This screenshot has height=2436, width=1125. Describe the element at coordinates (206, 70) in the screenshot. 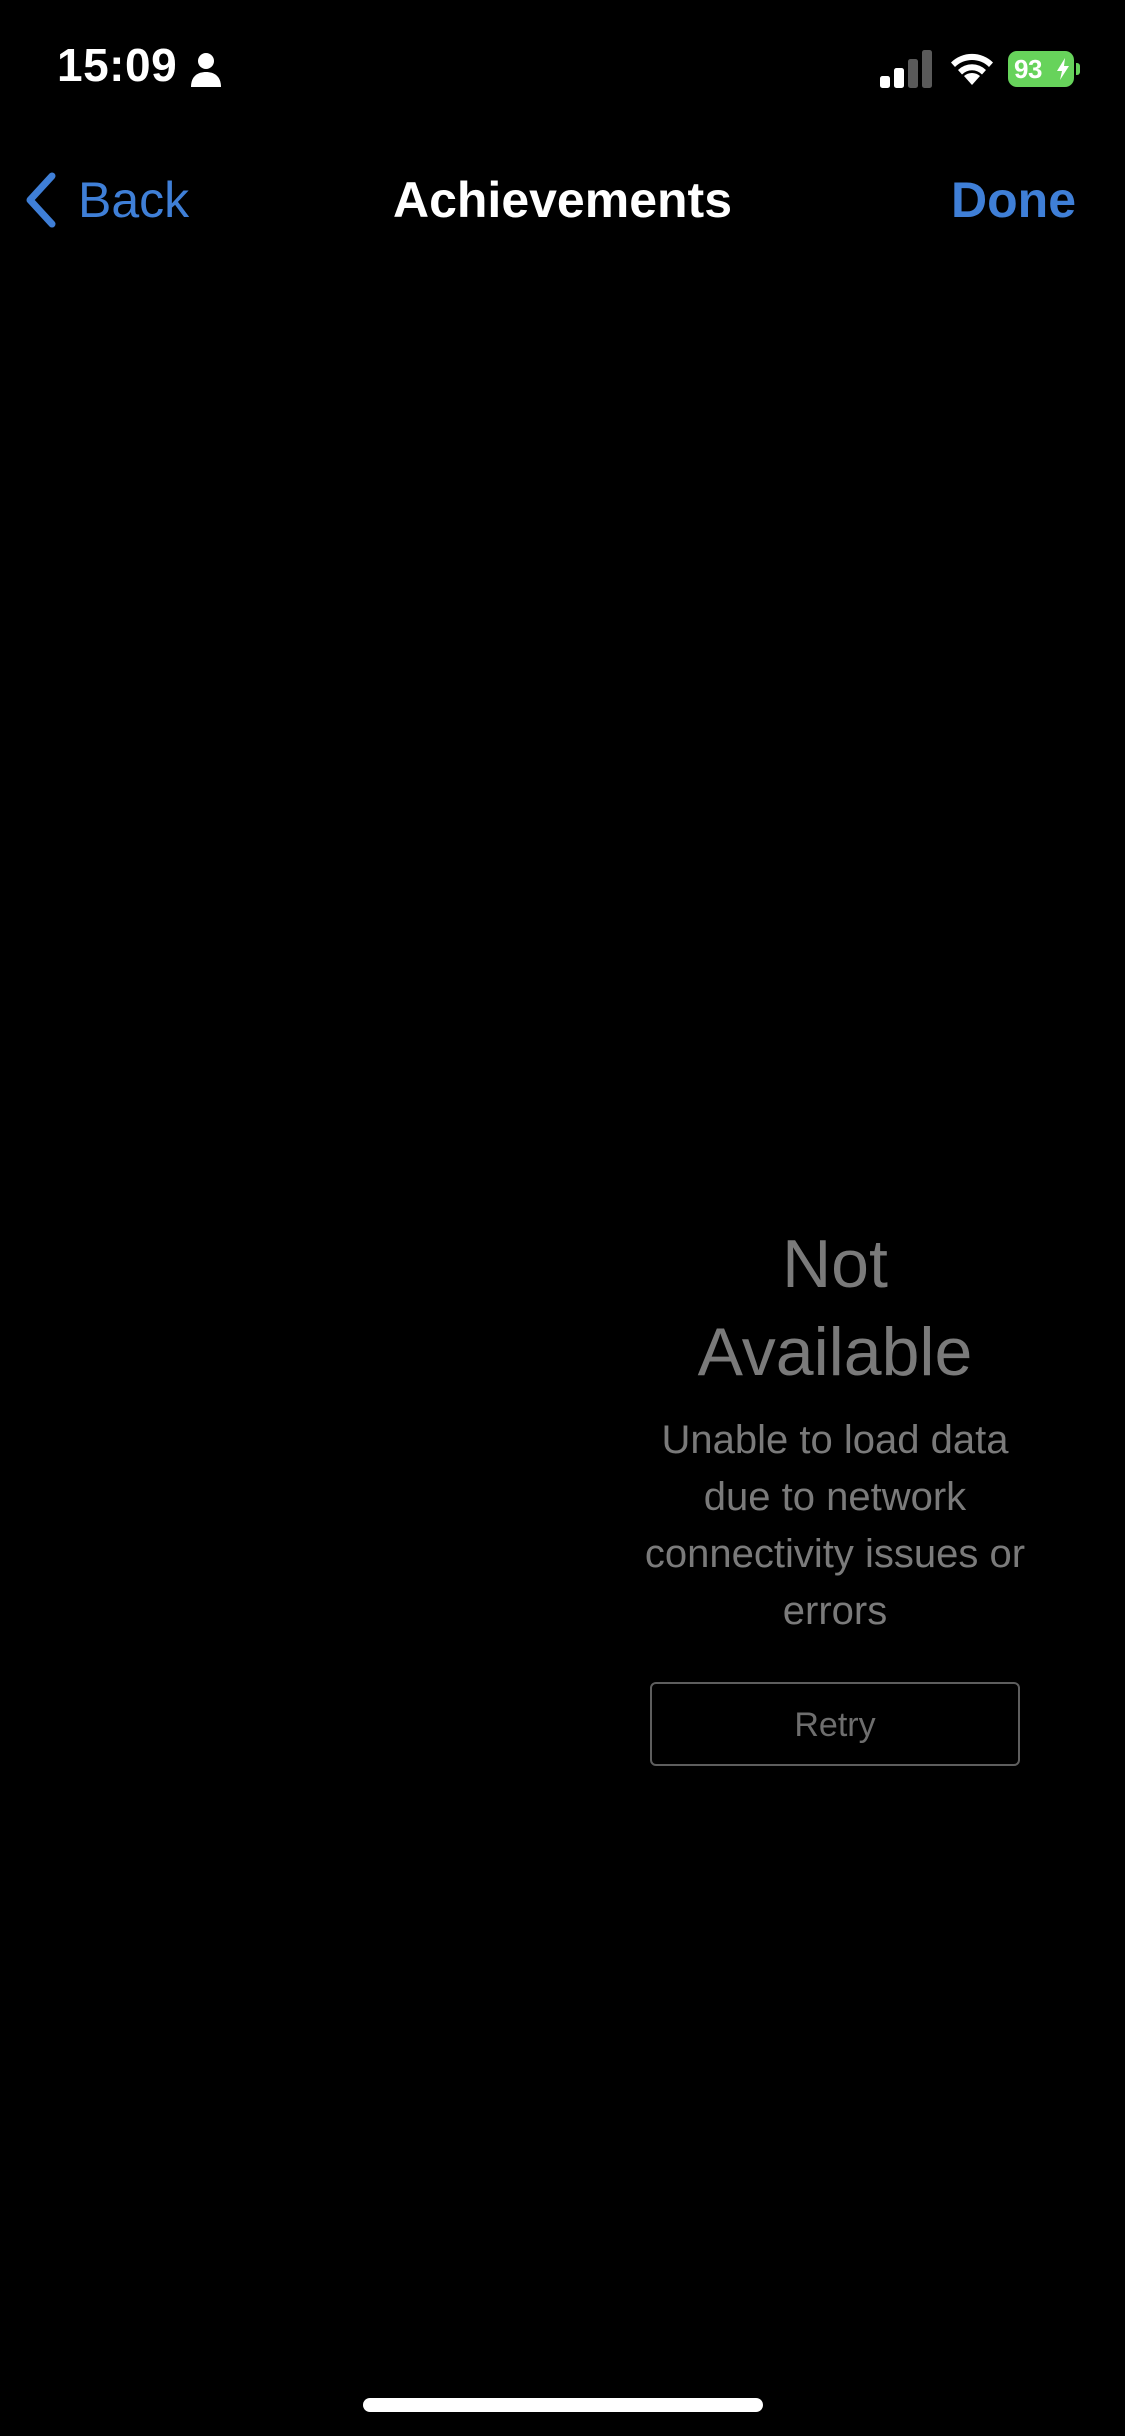

I see `person-icon` at that location.